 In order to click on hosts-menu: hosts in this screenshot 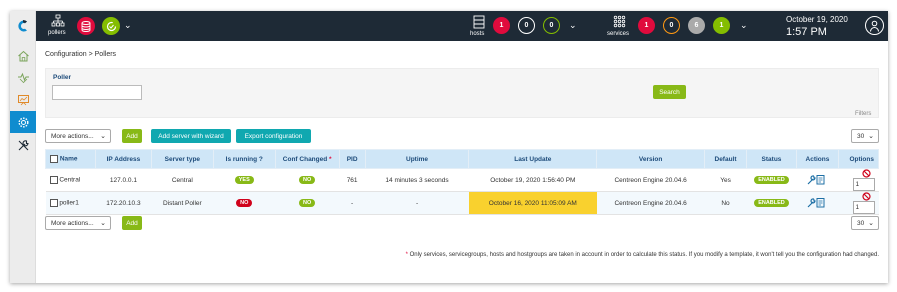, I will do `click(479, 27)`.